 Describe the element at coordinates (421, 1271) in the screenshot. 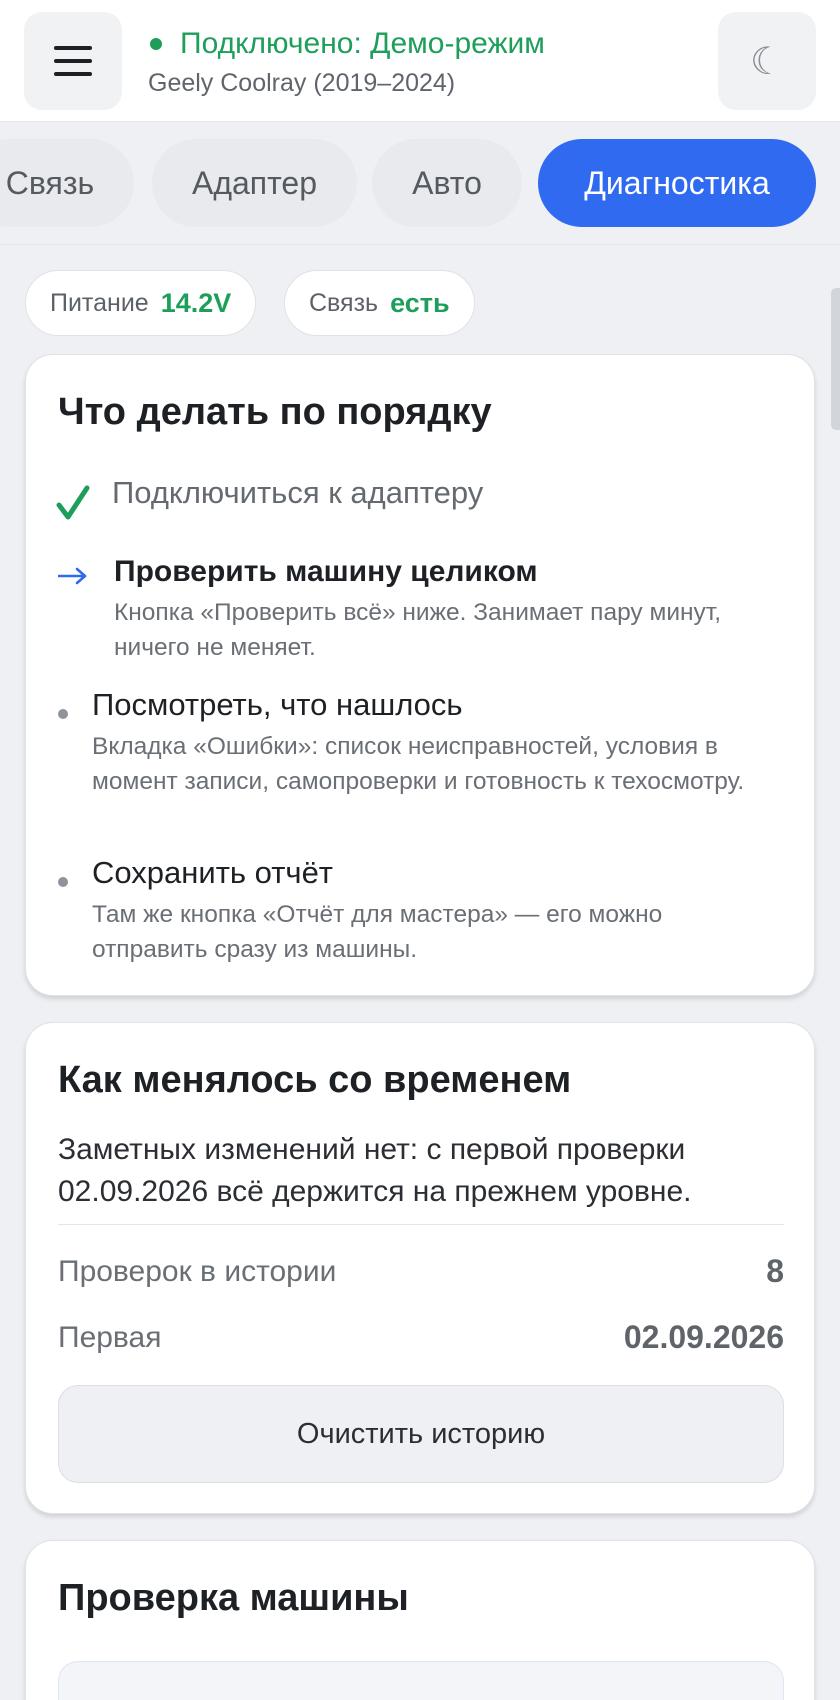

I see `history-count-row: Проверок в истории 8` at that location.